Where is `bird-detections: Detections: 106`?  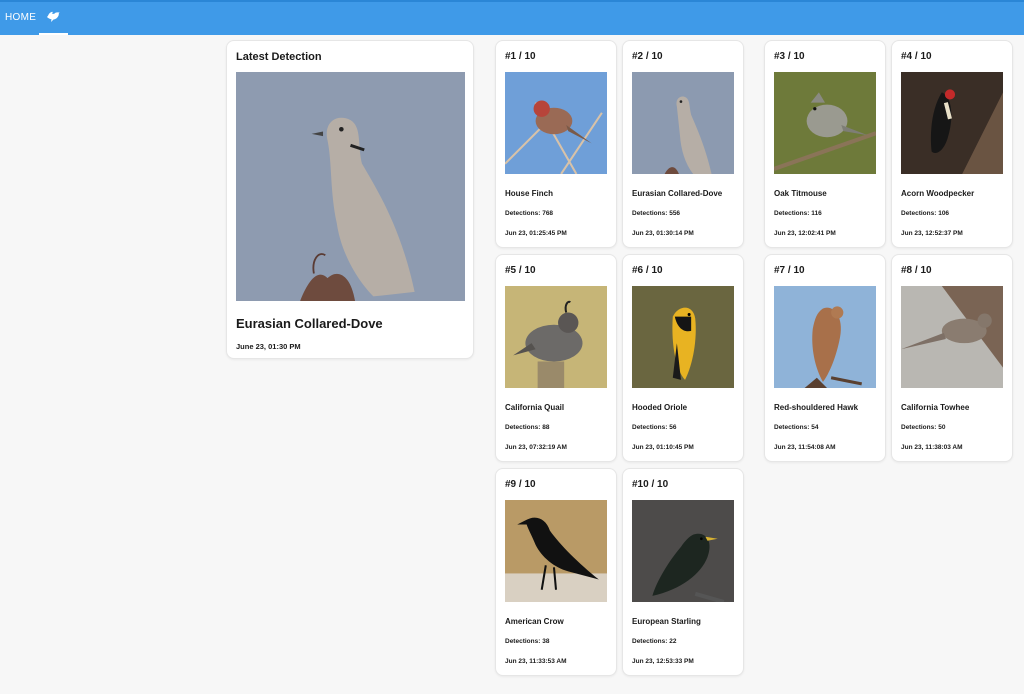
bird-detections: Detections: 106 is located at coordinates (925, 213).